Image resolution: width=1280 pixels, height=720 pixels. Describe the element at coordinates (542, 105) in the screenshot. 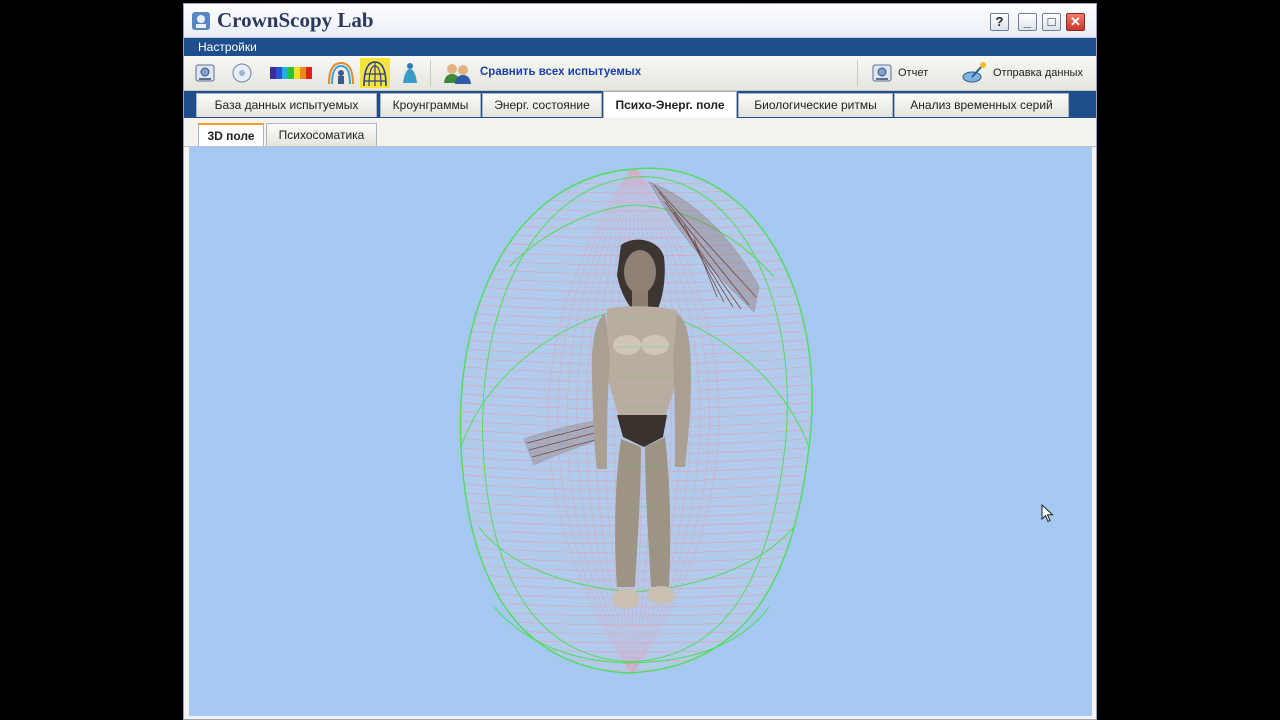

I see `tab-energy-state: Энерг. состояние` at that location.